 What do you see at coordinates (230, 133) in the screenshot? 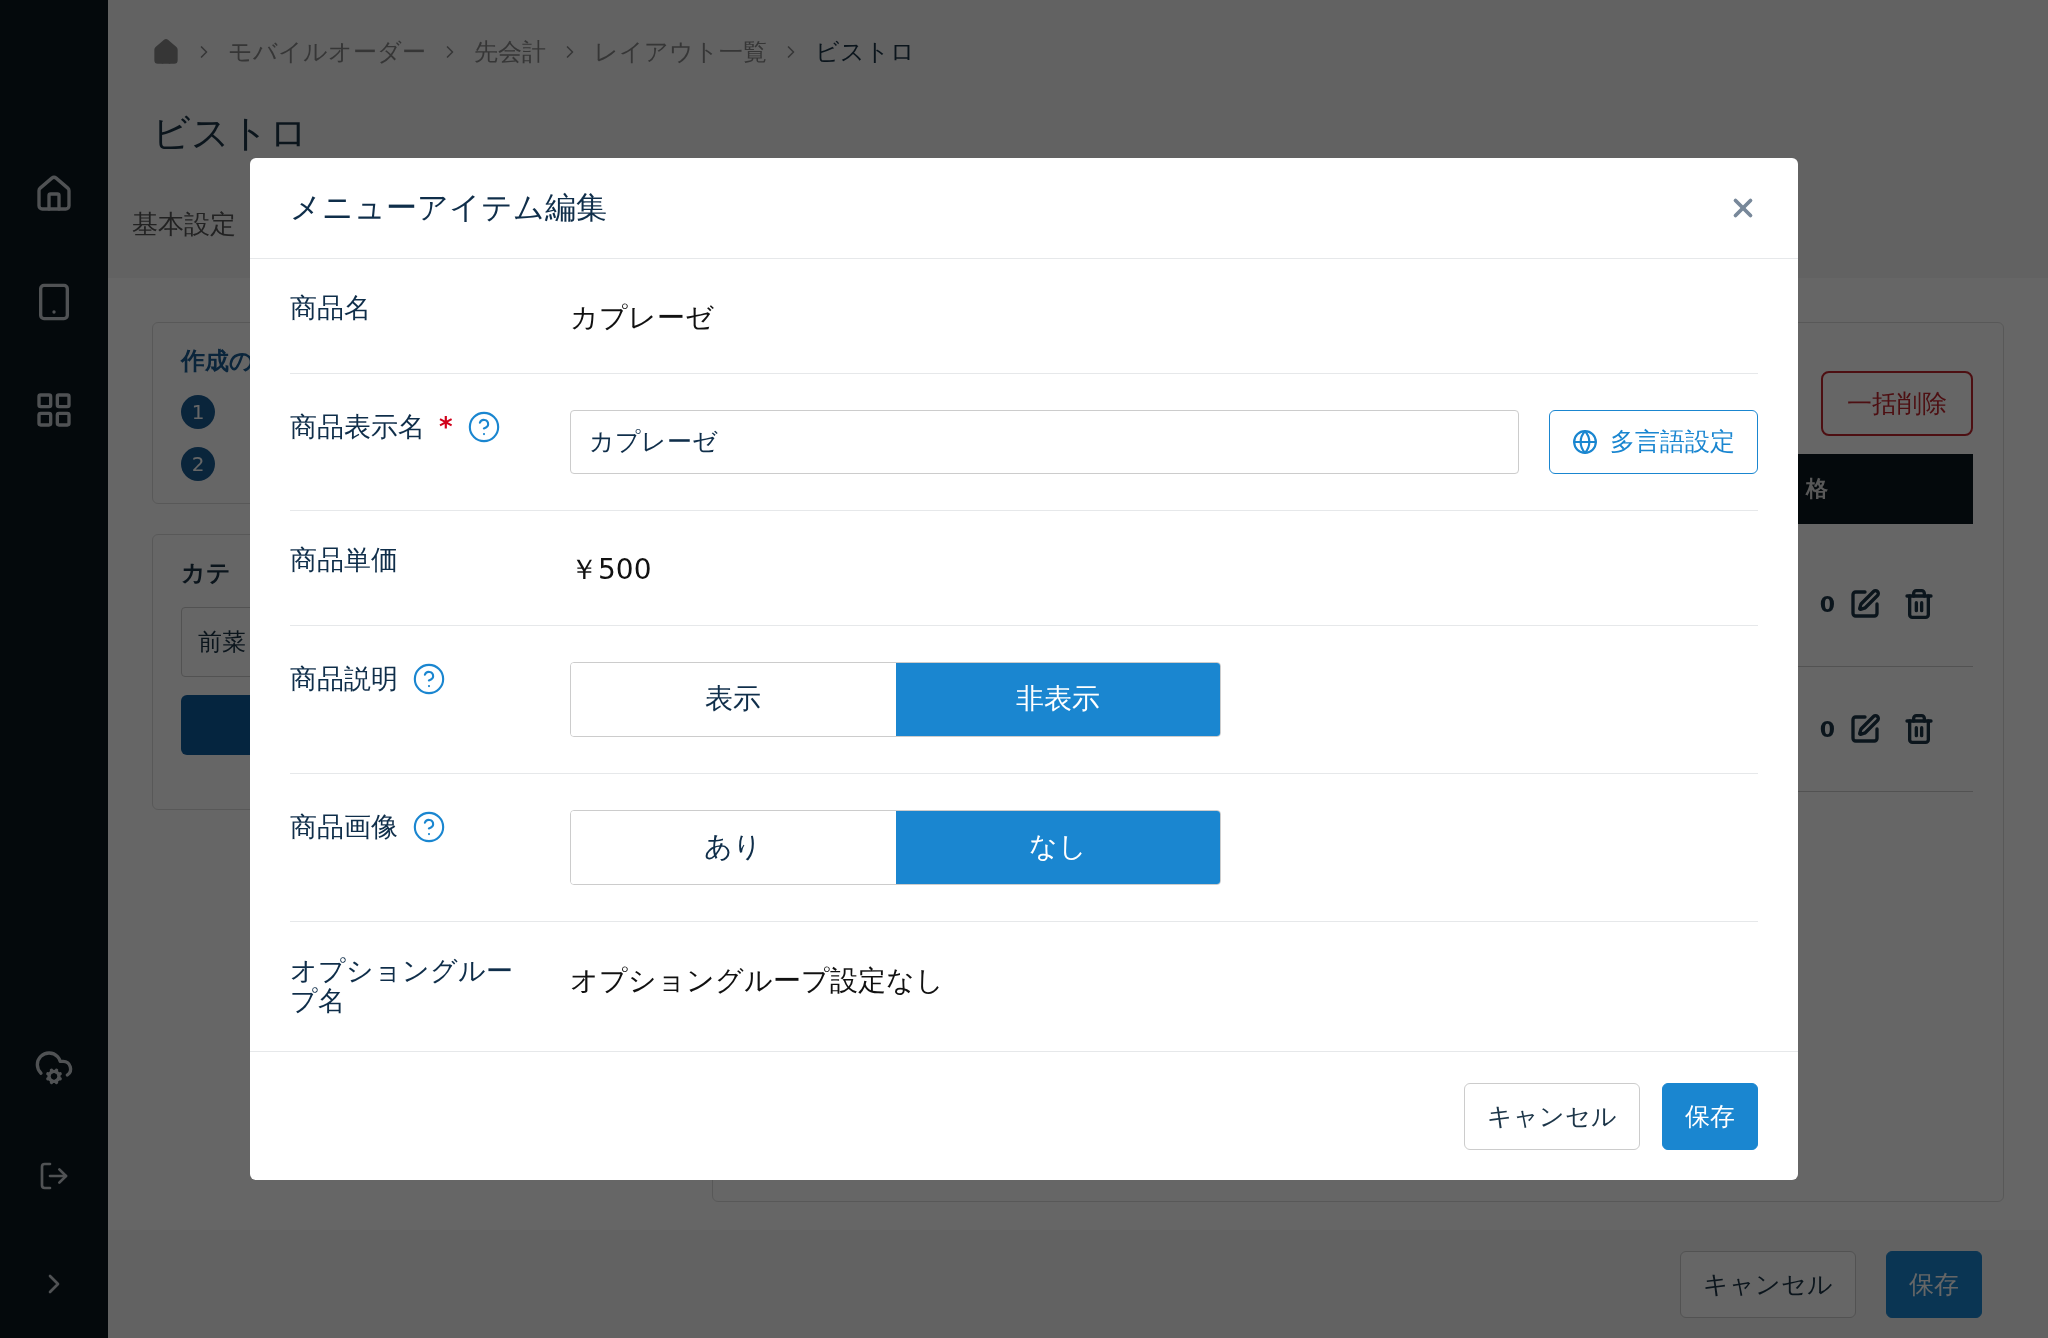
I see `page-title: ビストロ` at bounding box center [230, 133].